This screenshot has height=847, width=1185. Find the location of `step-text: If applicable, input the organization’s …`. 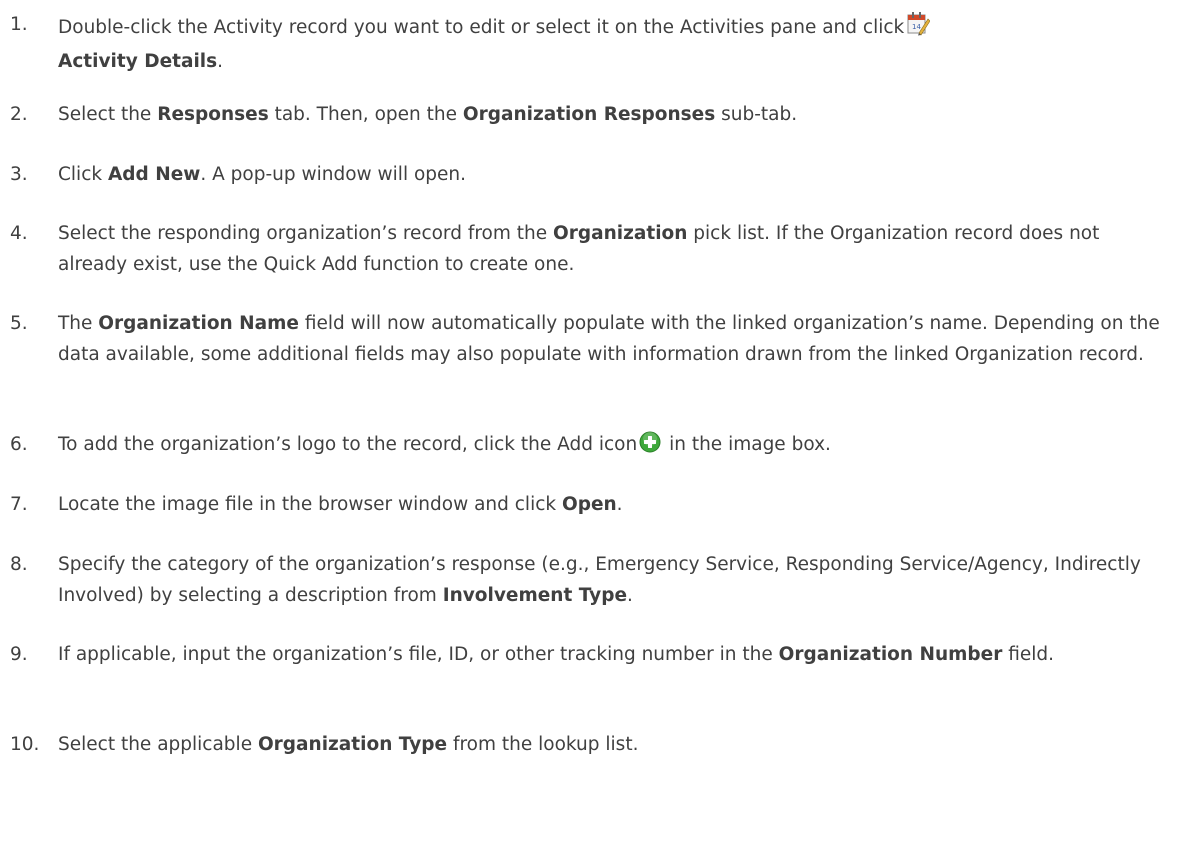

step-text: If applicable, input the organization’s … is located at coordinates (614, 655).